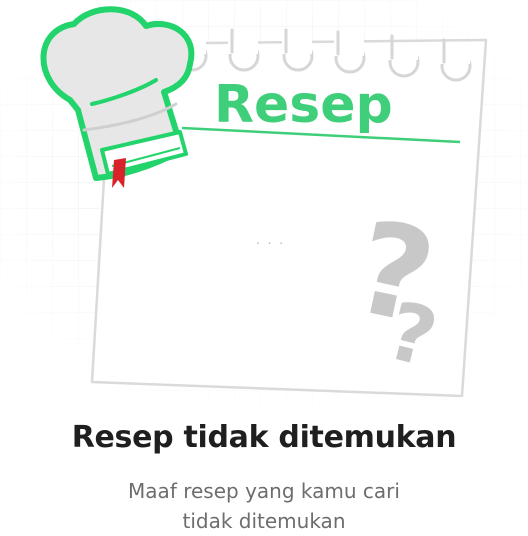 Image resolution: width=528 pixels, height=536 pixels. I want to click on empty-state-title: Resep tidak ditemukan, so click(264, 437).